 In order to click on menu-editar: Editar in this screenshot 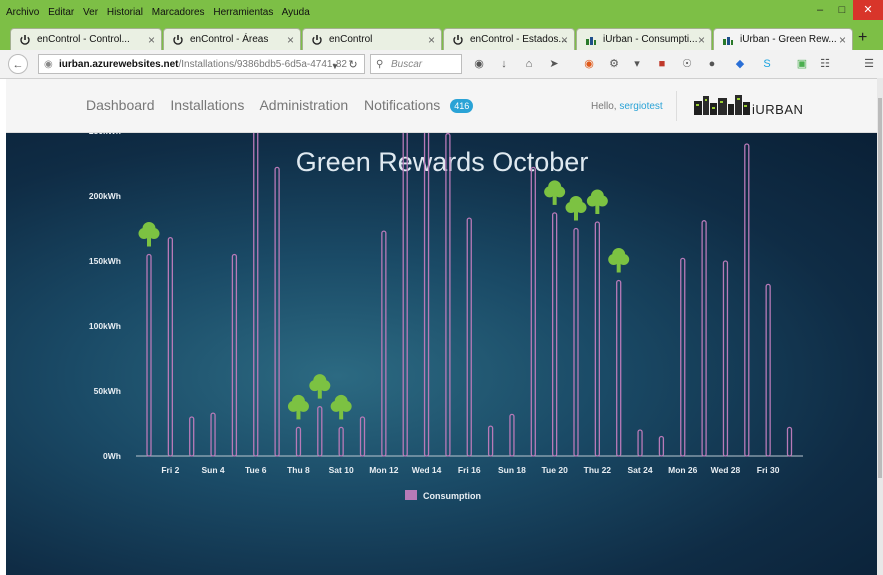, I will do `click(61, 12)`.